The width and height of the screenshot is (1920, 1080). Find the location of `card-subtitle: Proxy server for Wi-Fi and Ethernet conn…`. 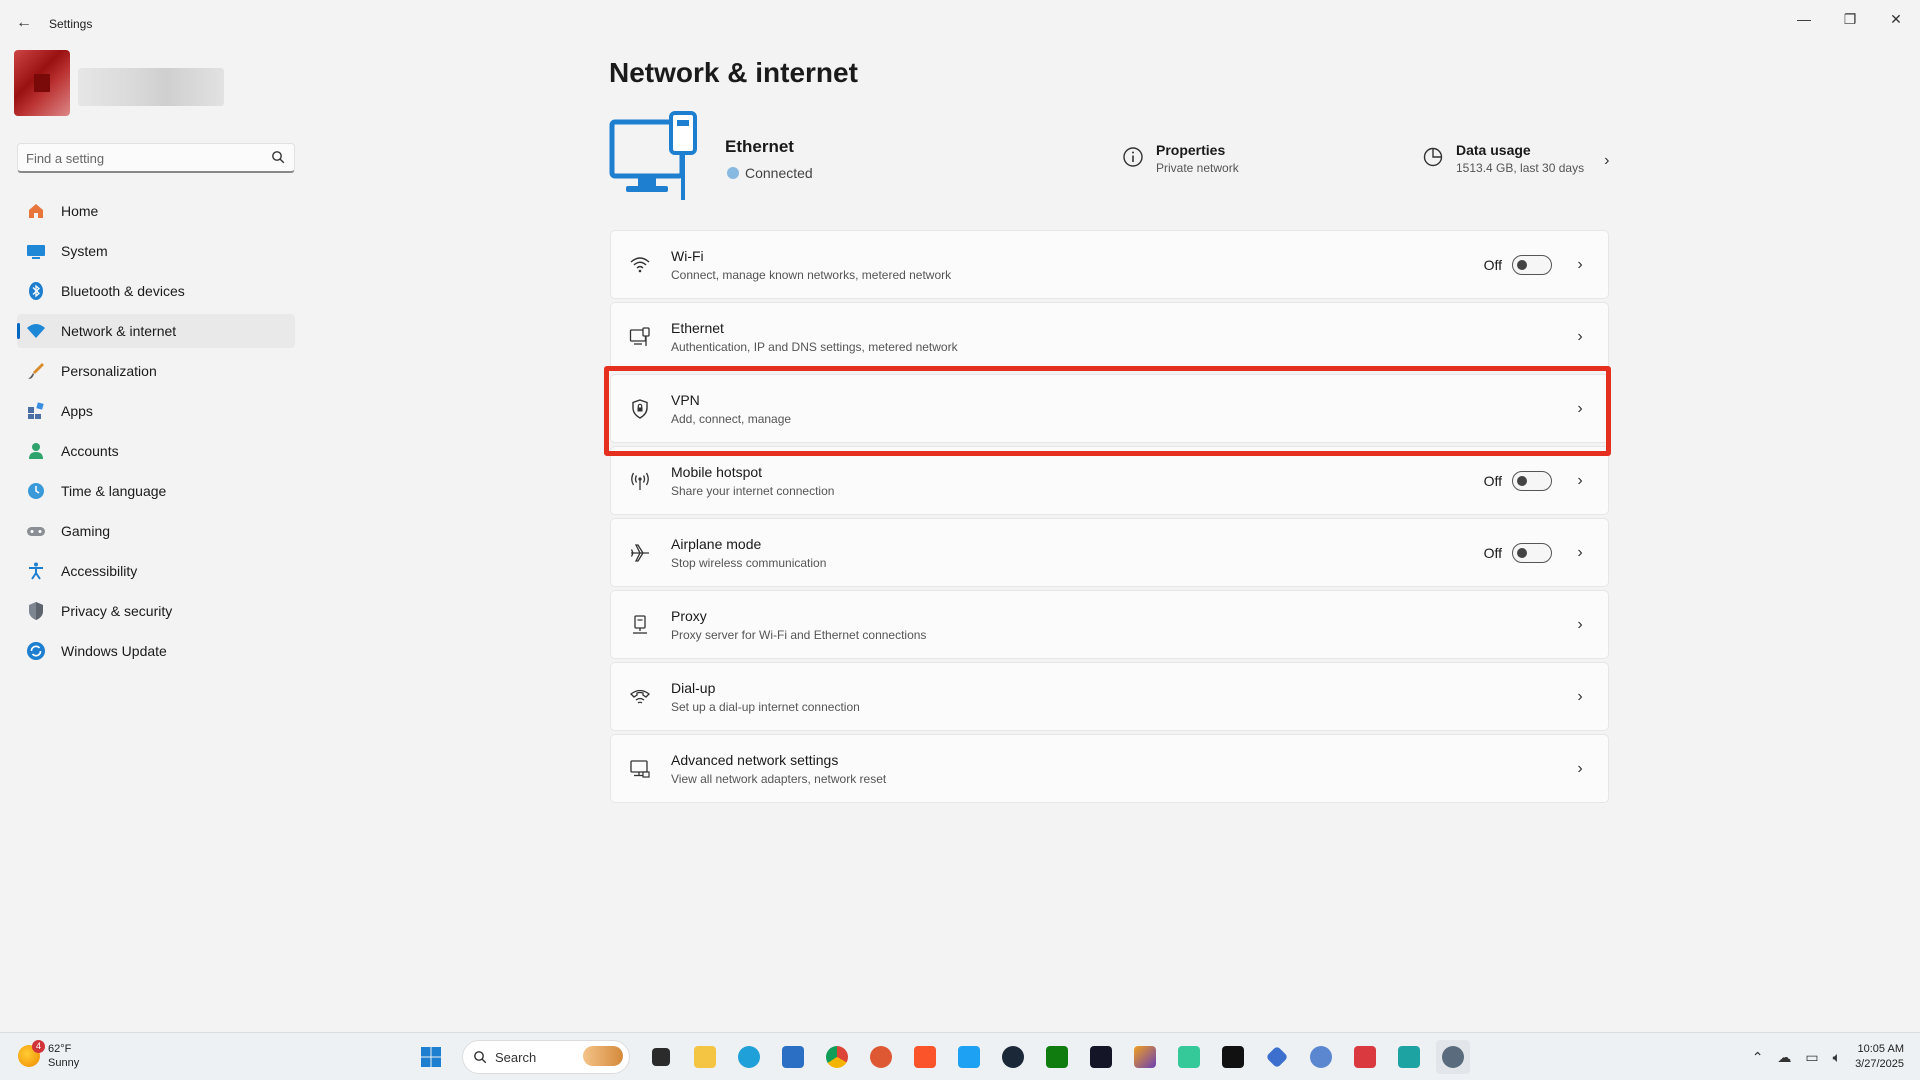

card-subtitle: Proxy server for Wi-Fi and Ethernet conn… is located at coordinates (799, 634).